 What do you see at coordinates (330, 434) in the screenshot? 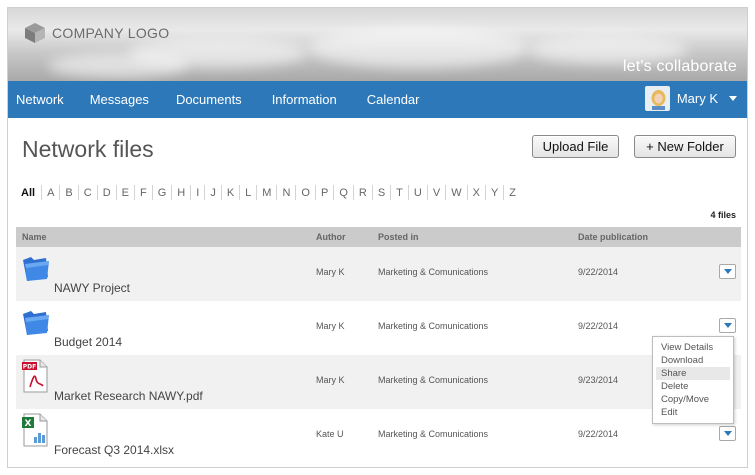
I see `file-author: Kate U` at bounding box center [330, 434].